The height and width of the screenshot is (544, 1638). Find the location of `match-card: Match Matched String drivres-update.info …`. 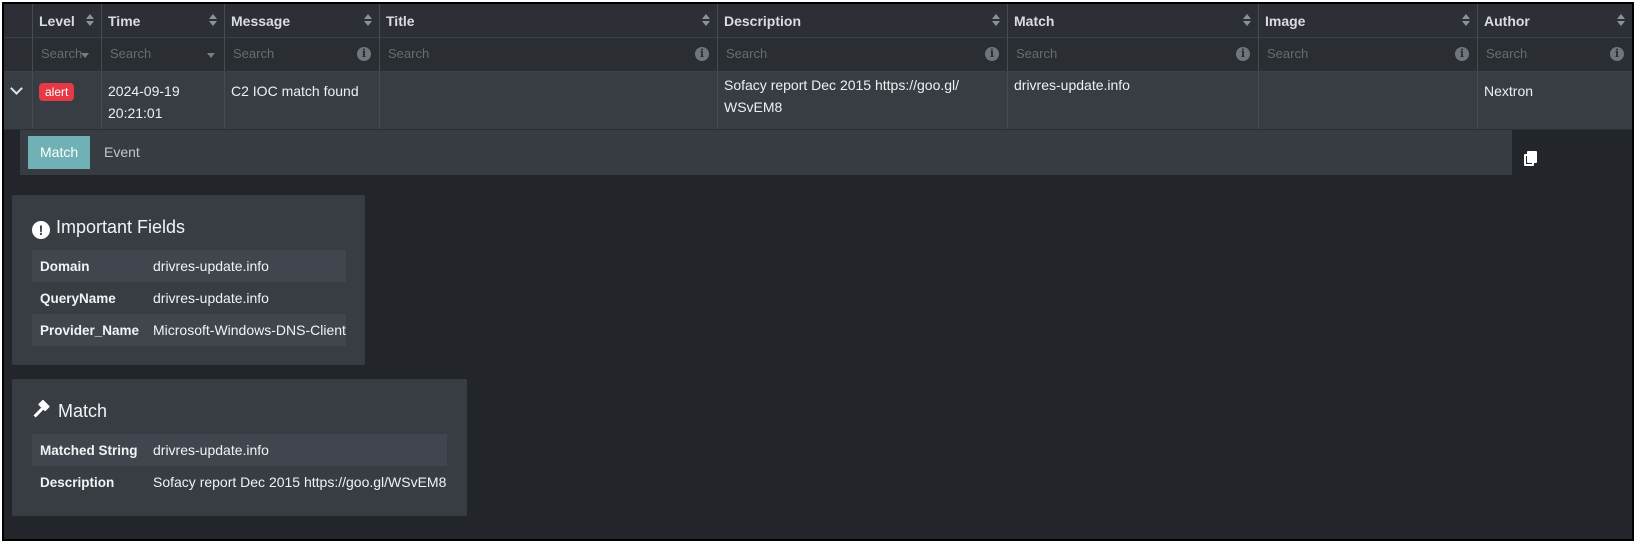

match-card: Match Matched String drivres-update.info … is located at coordinates (239, 447).